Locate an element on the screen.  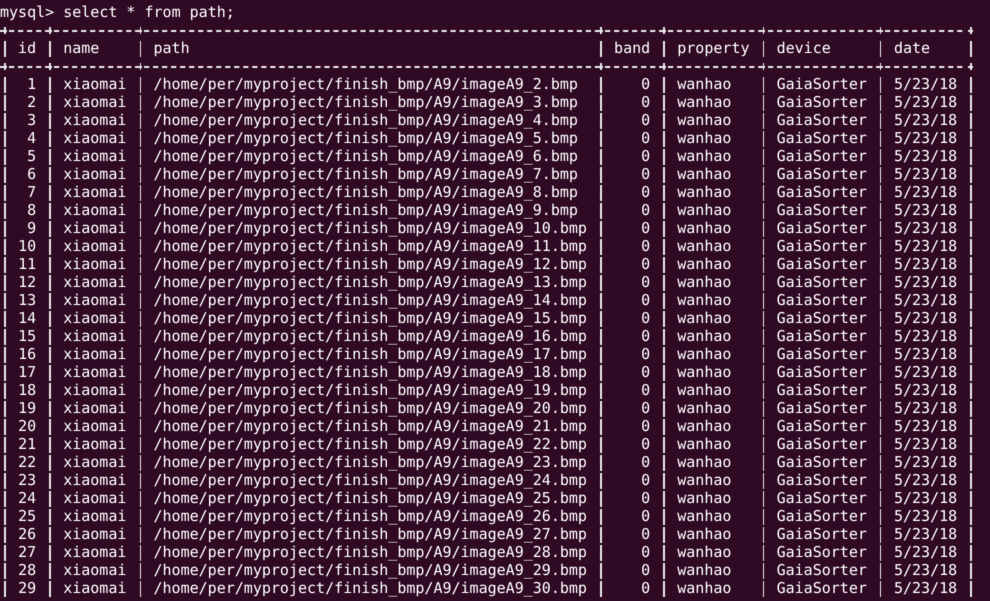
table-cell: 25 is located at coordinates (27, 516).